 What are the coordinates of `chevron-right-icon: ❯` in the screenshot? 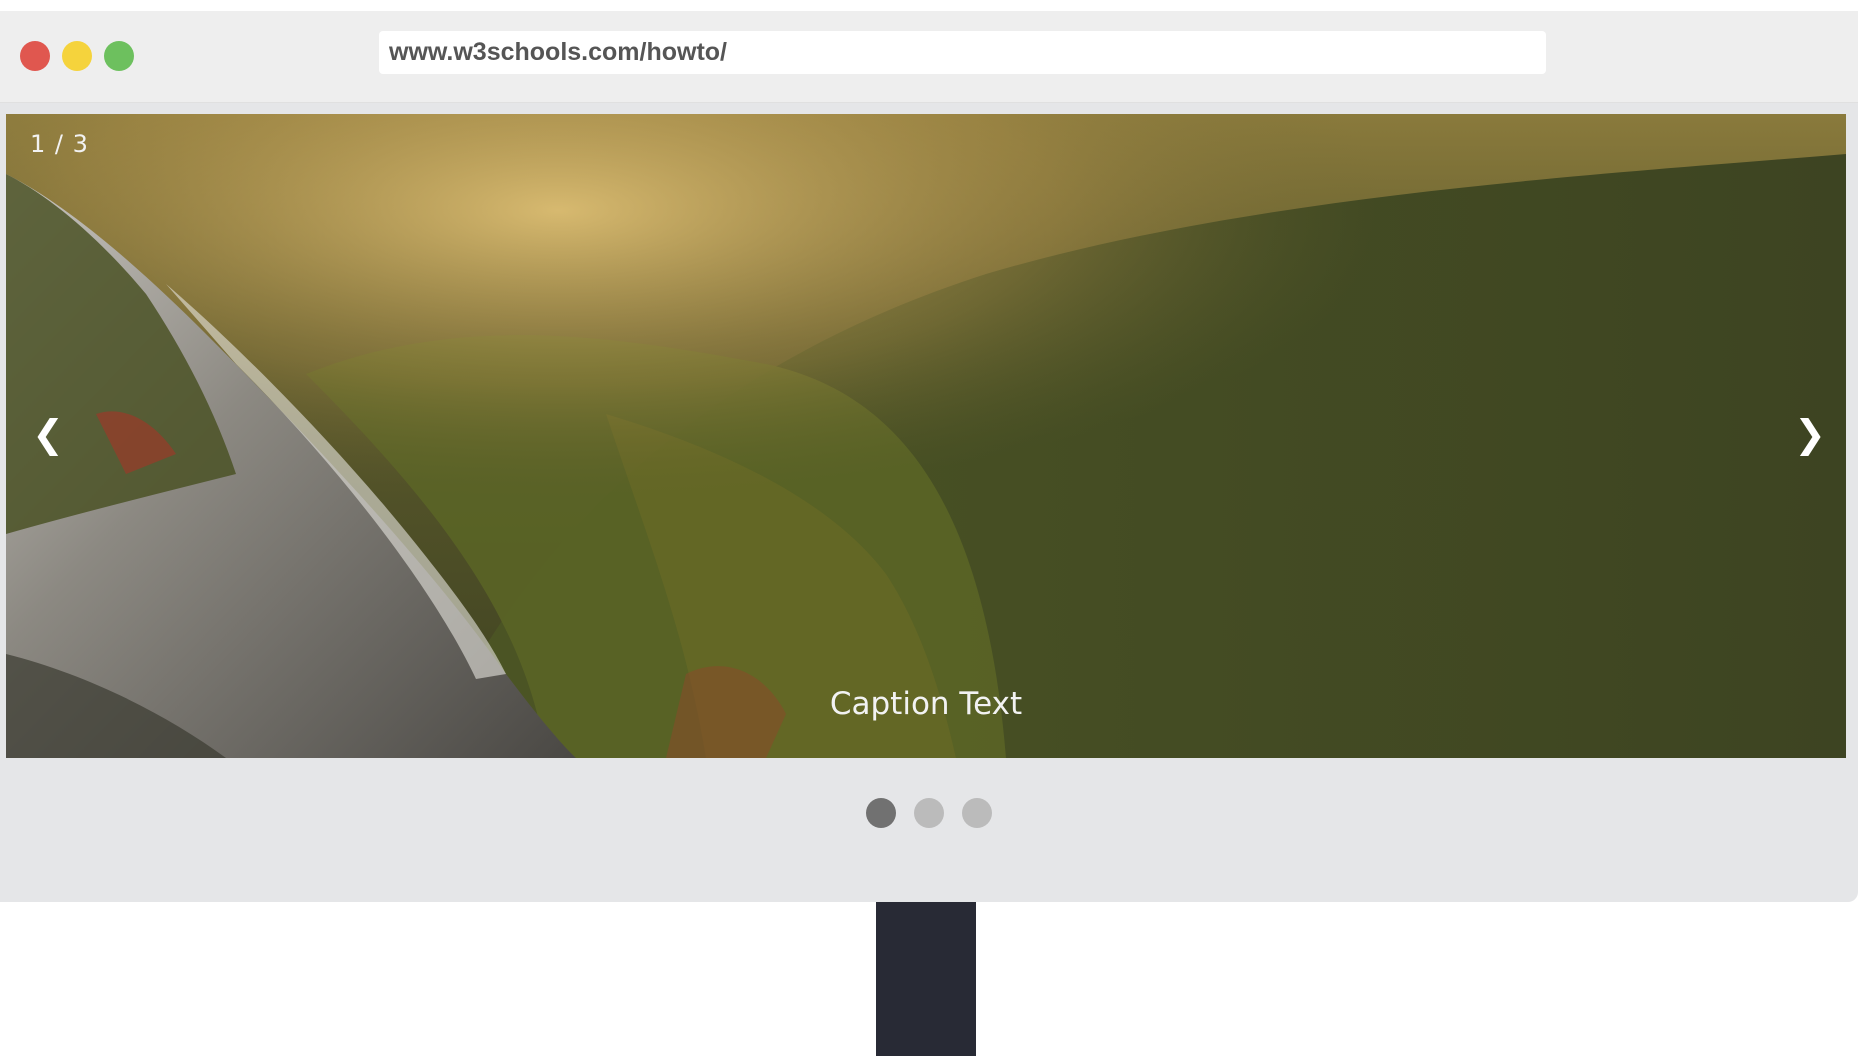 It's located at (1810, 434).